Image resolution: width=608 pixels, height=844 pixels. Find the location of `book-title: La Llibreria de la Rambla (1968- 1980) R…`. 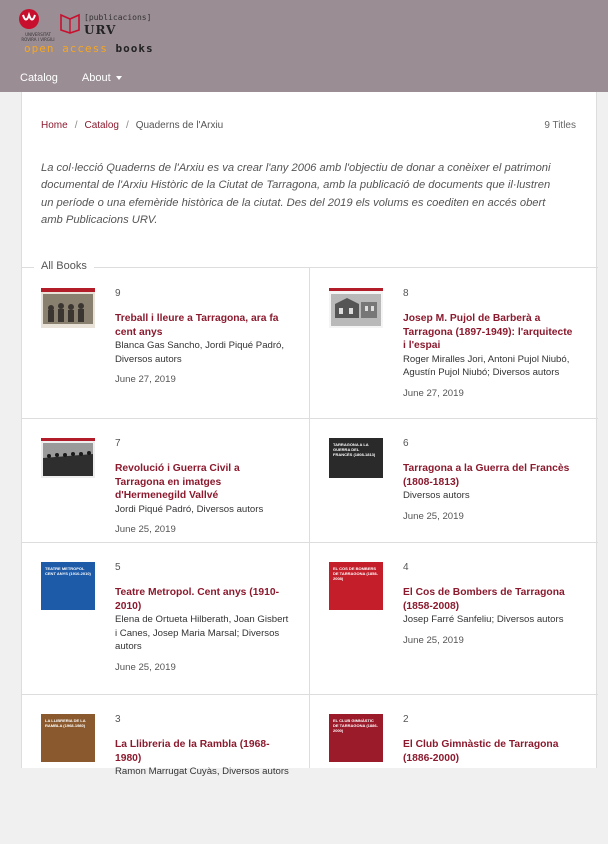

book-title: La Llibreria de la Rambla (1968- 1980) R… is located at coordinates (202, 758).